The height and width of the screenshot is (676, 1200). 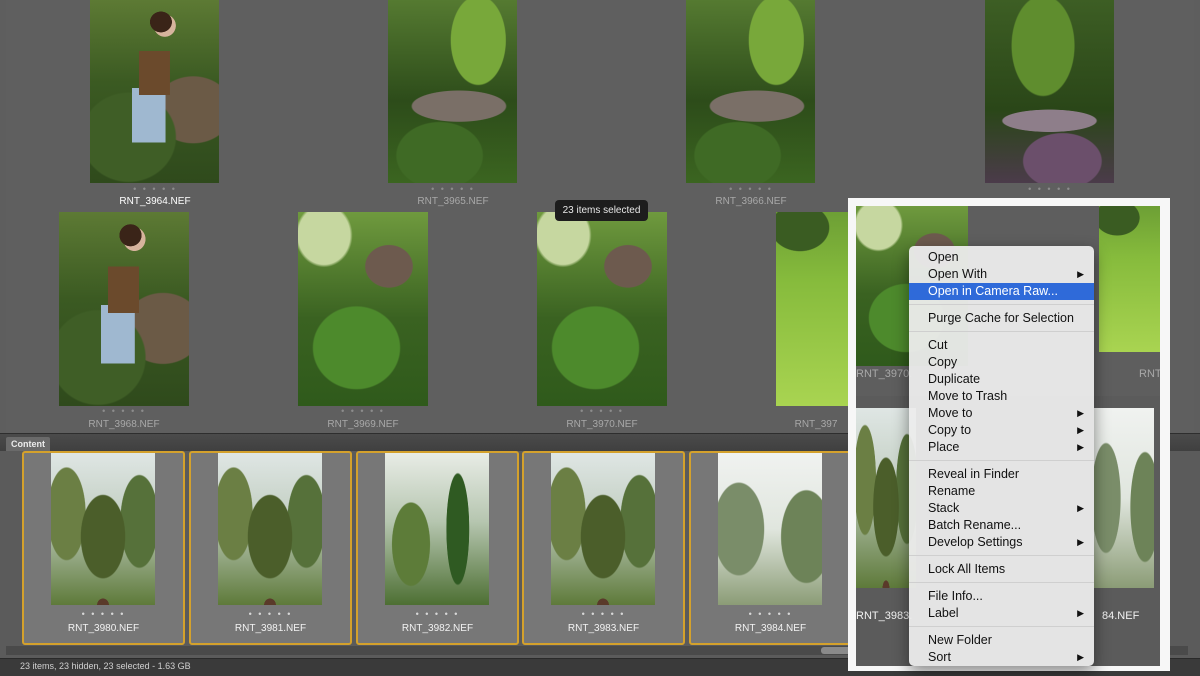 I want to click on menu-item-move-to: Move to ▶, so click(x=1001, y=413).